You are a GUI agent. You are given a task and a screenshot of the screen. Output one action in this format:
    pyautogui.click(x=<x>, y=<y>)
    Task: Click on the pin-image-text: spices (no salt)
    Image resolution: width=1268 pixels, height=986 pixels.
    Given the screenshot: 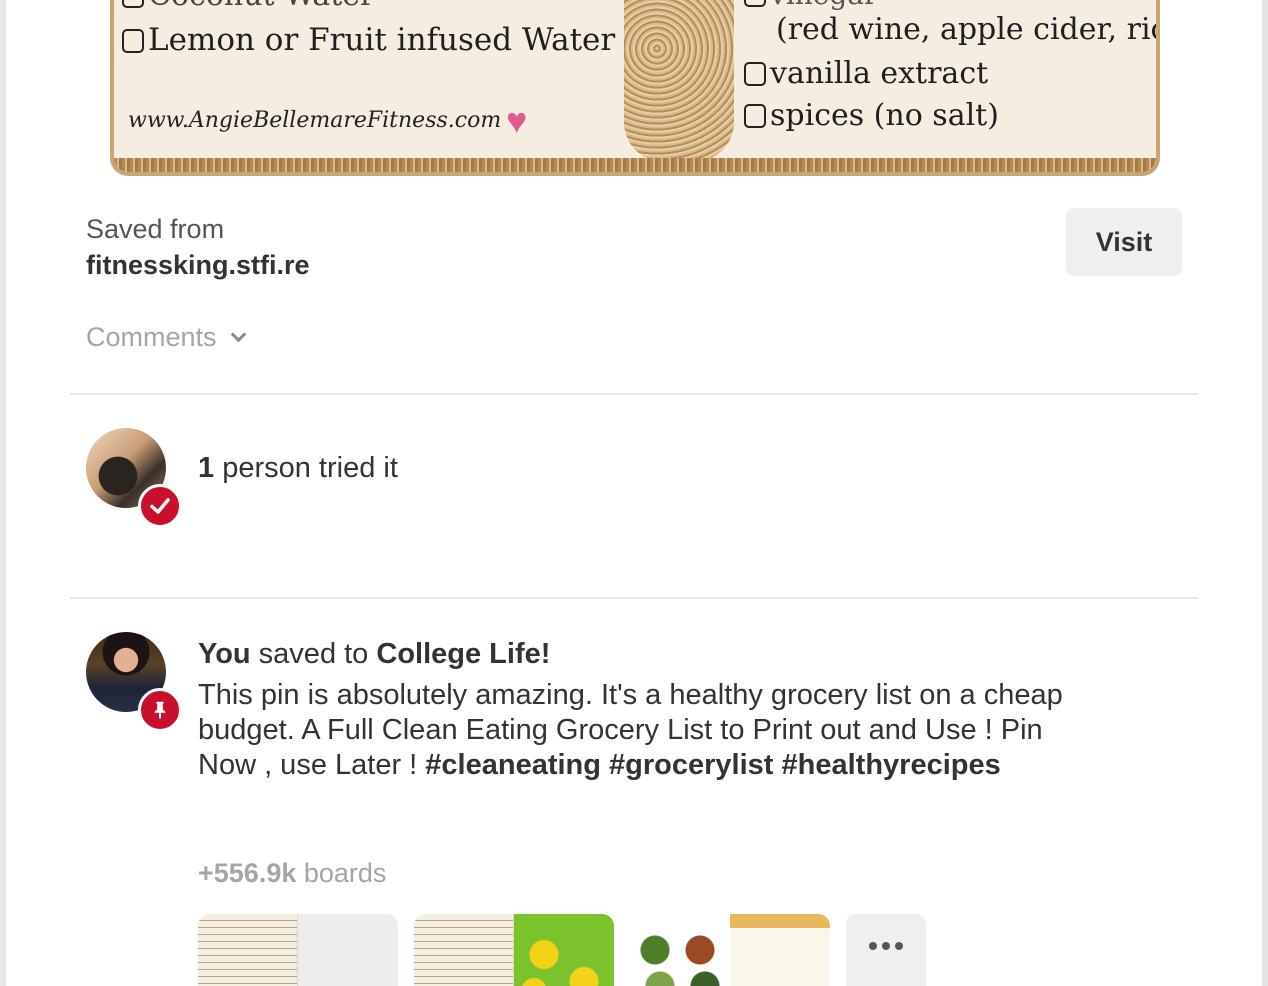 What is the action you would take?
    pyautogui.click(x=871, y=115)
    